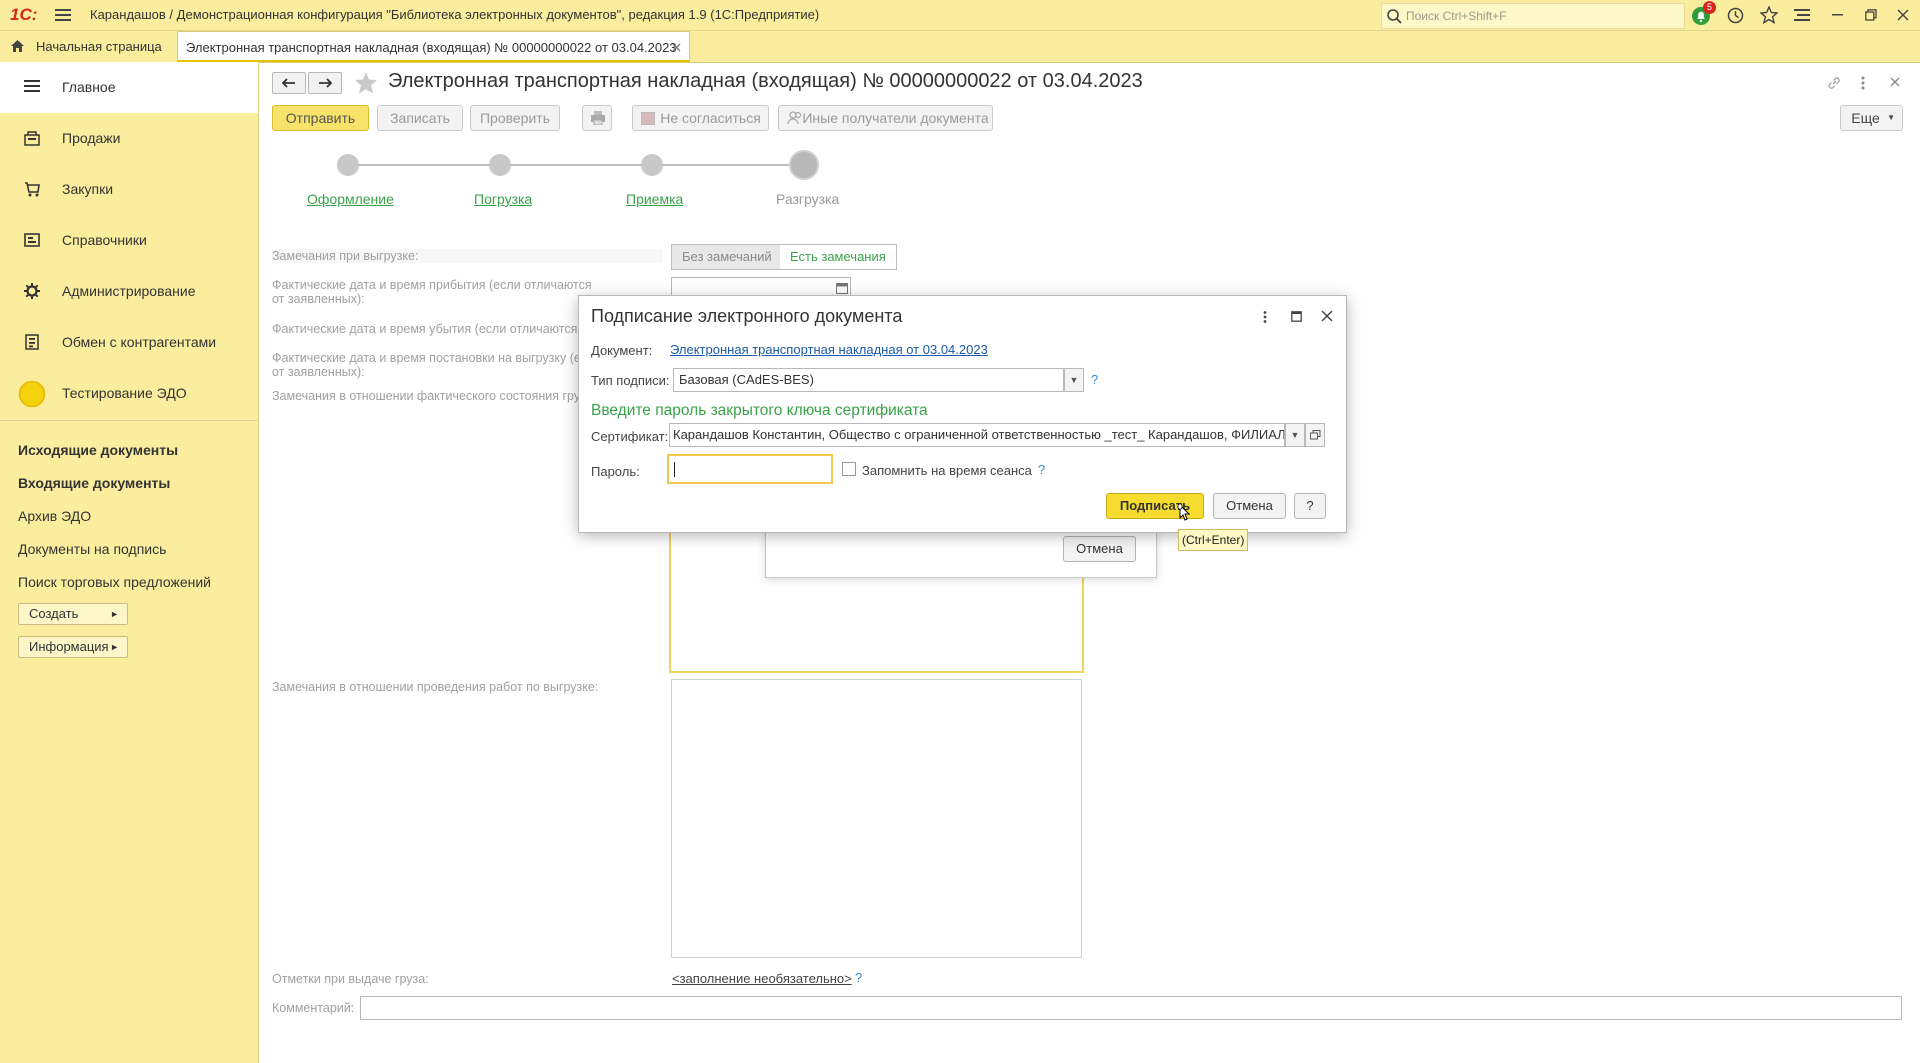  What do you see at coordinates (350, 199) in the screenshot?
I see `step-formalization: Оформление` at bounding box center [350, 199].